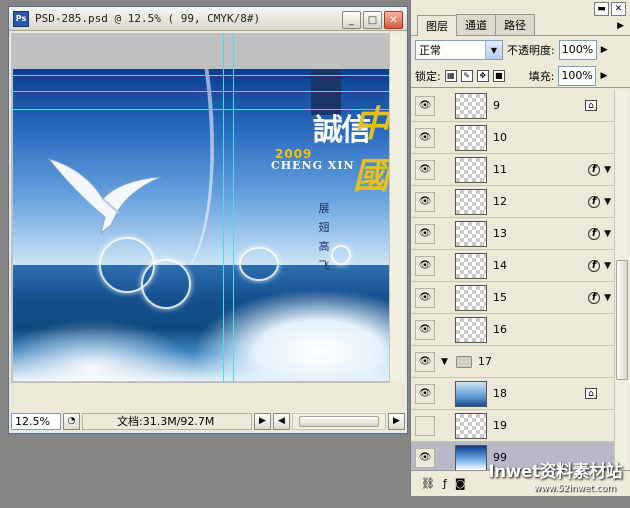 The height and width of the screenshot is (508, 630). I want to click on layer-row: 👁 15 f ▼, so click(513, 298).